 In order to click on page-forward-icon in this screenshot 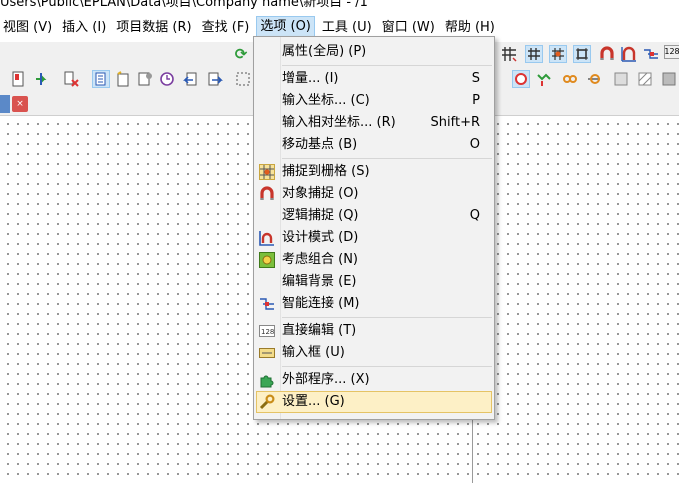, I will do `click(215, 79)`.